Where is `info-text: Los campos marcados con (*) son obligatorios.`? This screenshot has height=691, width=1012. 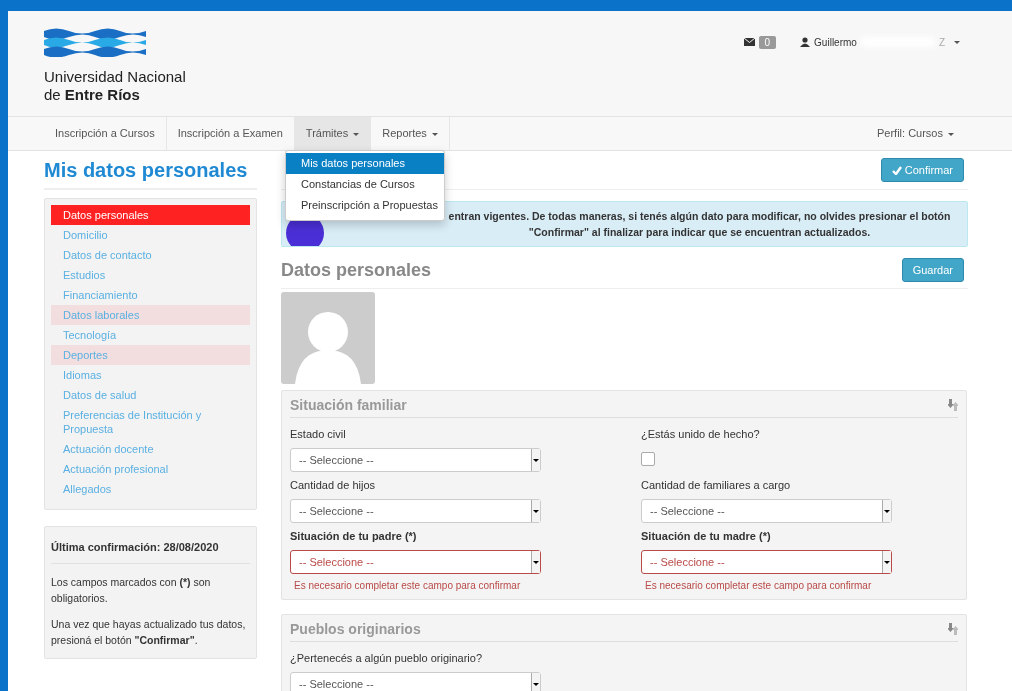 info-text: Los campos marcados con (*) son obligatorios. is located at coordinates (131, 590).